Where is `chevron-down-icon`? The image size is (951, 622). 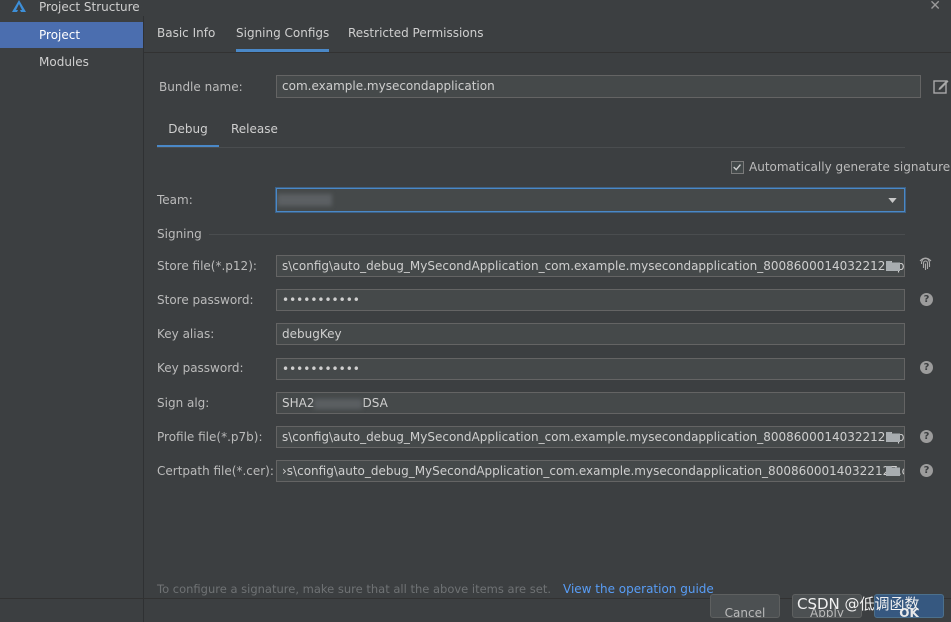
chevron-down-icon is located at coordinates (892, 200).